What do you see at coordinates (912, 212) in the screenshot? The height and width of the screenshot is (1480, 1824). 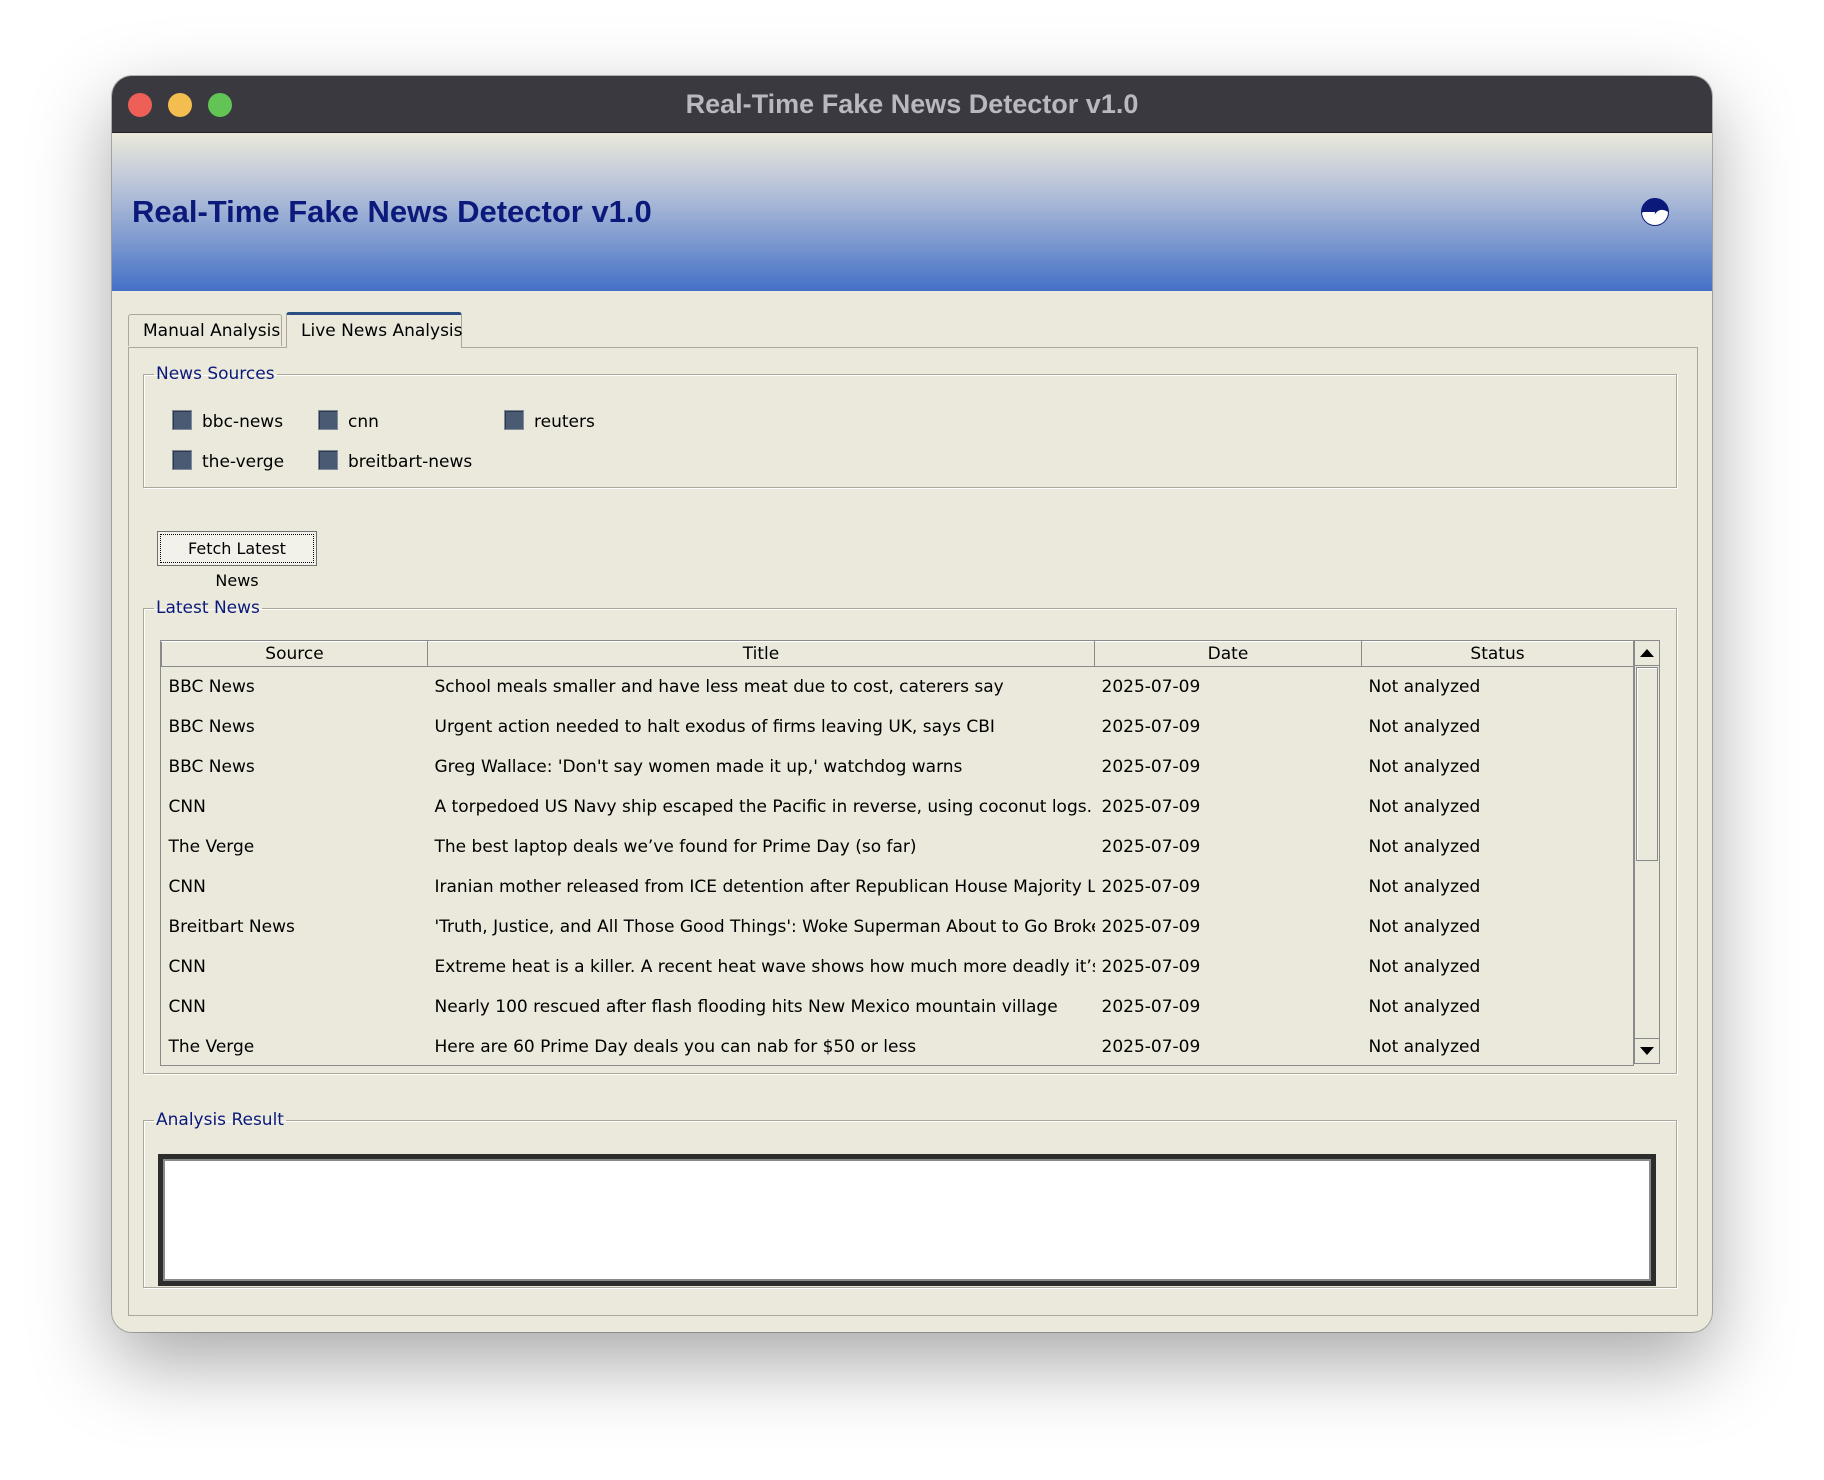 I see `header-banner: Real-Time Fake News Detector v1.0` at bounding box center [912, 212].